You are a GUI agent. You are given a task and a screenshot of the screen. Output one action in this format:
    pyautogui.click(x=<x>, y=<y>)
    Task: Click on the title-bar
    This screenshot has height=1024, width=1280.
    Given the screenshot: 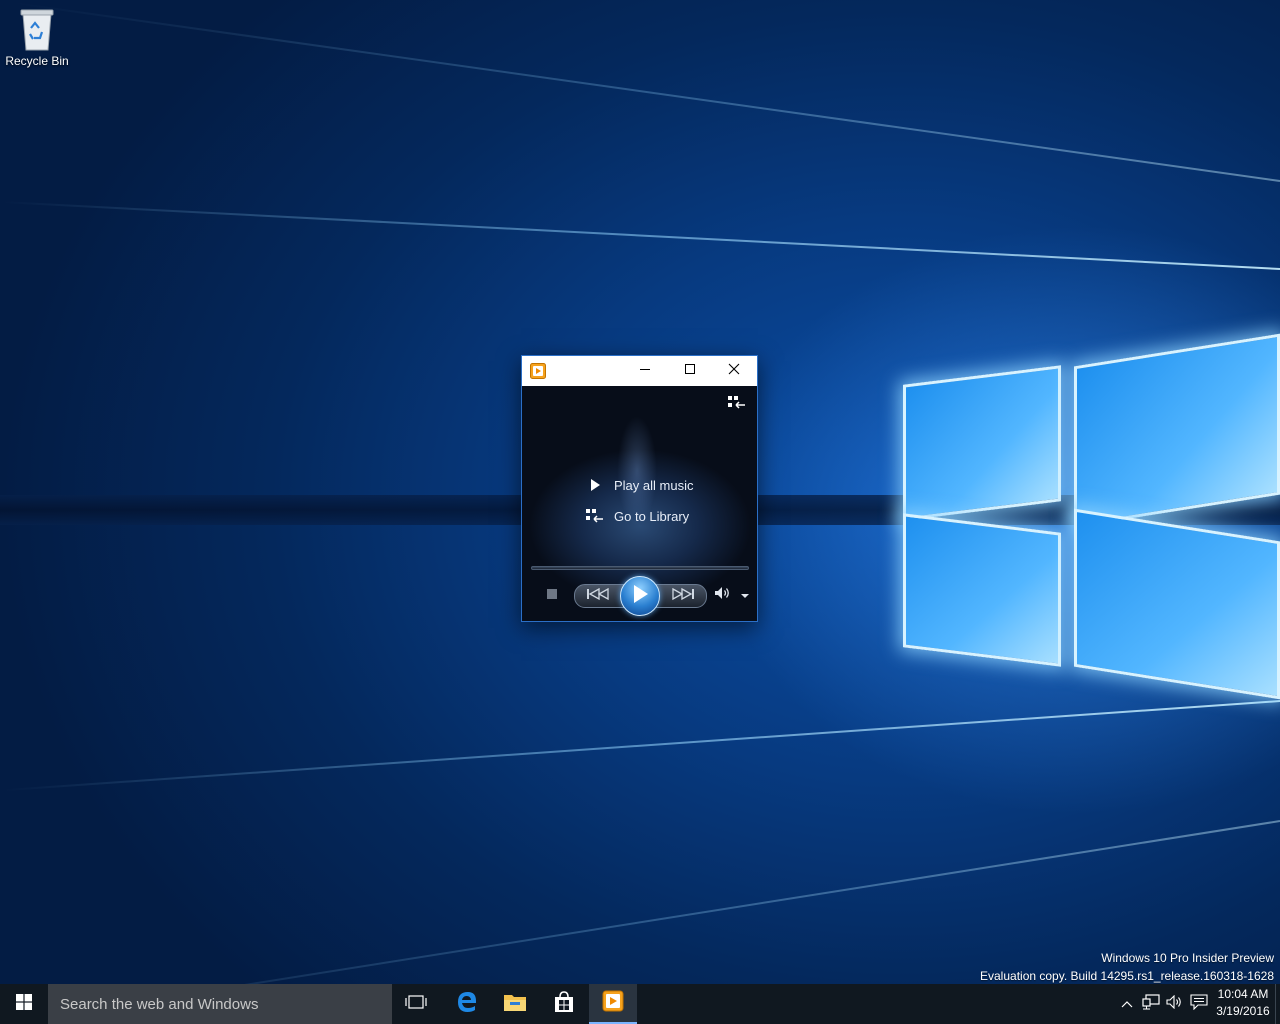 What is the action you would take?
    pyautogui.click(x=639, y=371)
    